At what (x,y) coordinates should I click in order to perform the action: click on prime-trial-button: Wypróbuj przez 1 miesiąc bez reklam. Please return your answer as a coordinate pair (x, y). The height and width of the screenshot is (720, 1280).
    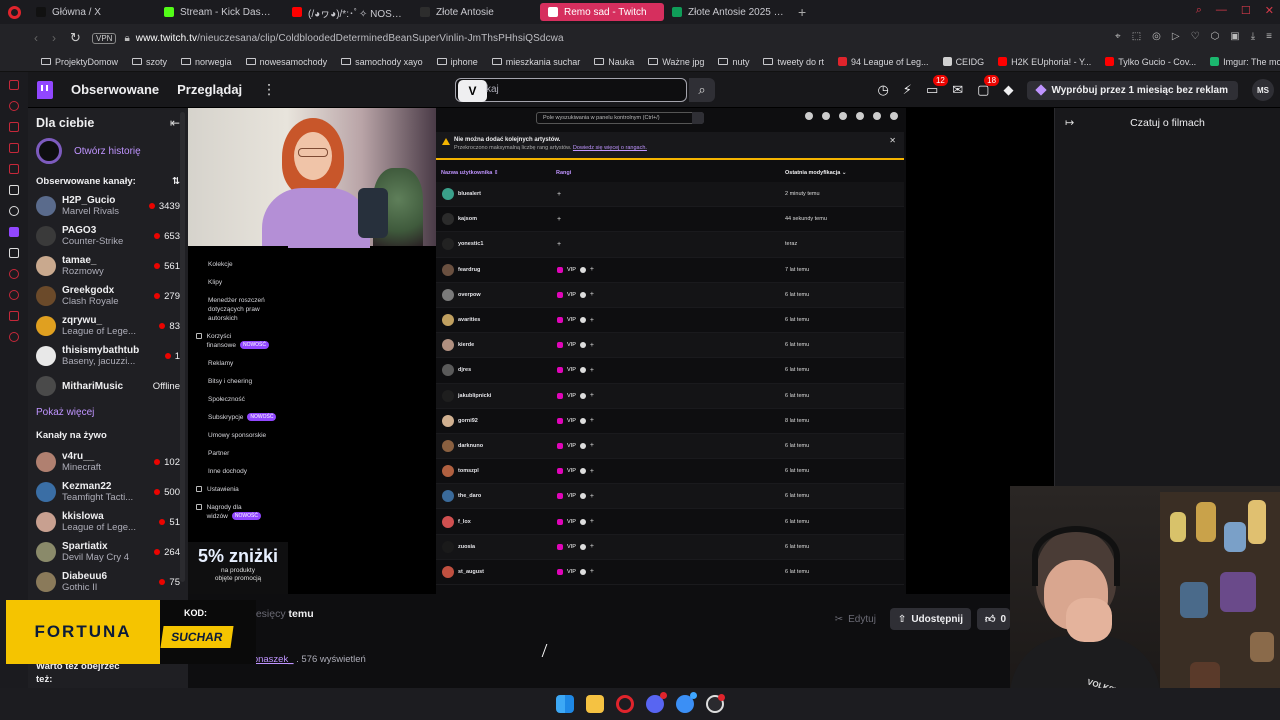
    Looking at the image, I should click on (1132, 90).